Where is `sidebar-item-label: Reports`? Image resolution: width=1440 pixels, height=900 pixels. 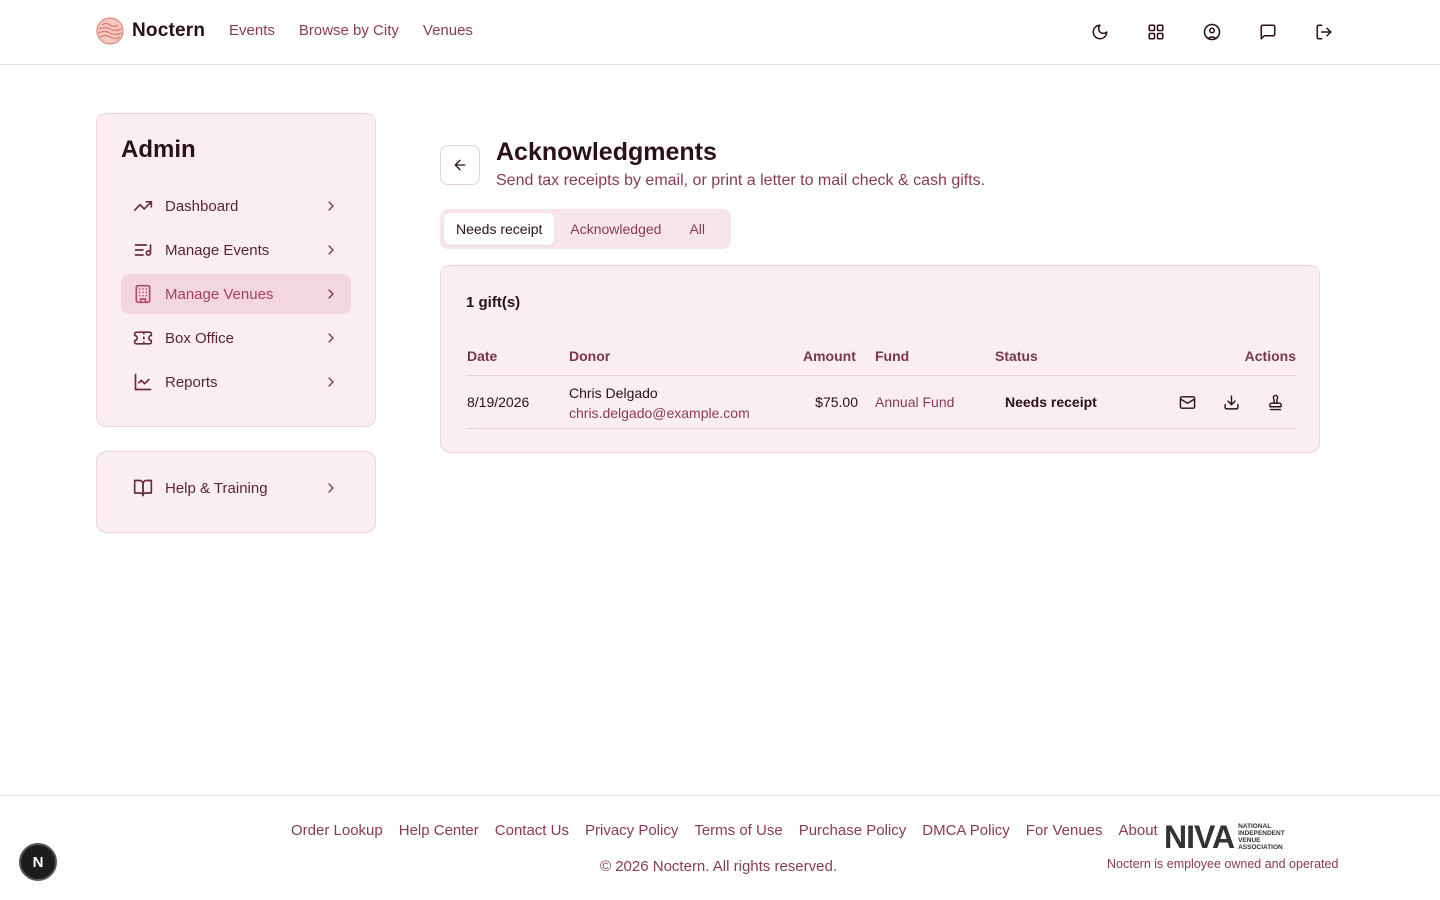 sidebar-item-label: Reports is located at coordinates (191, 382).